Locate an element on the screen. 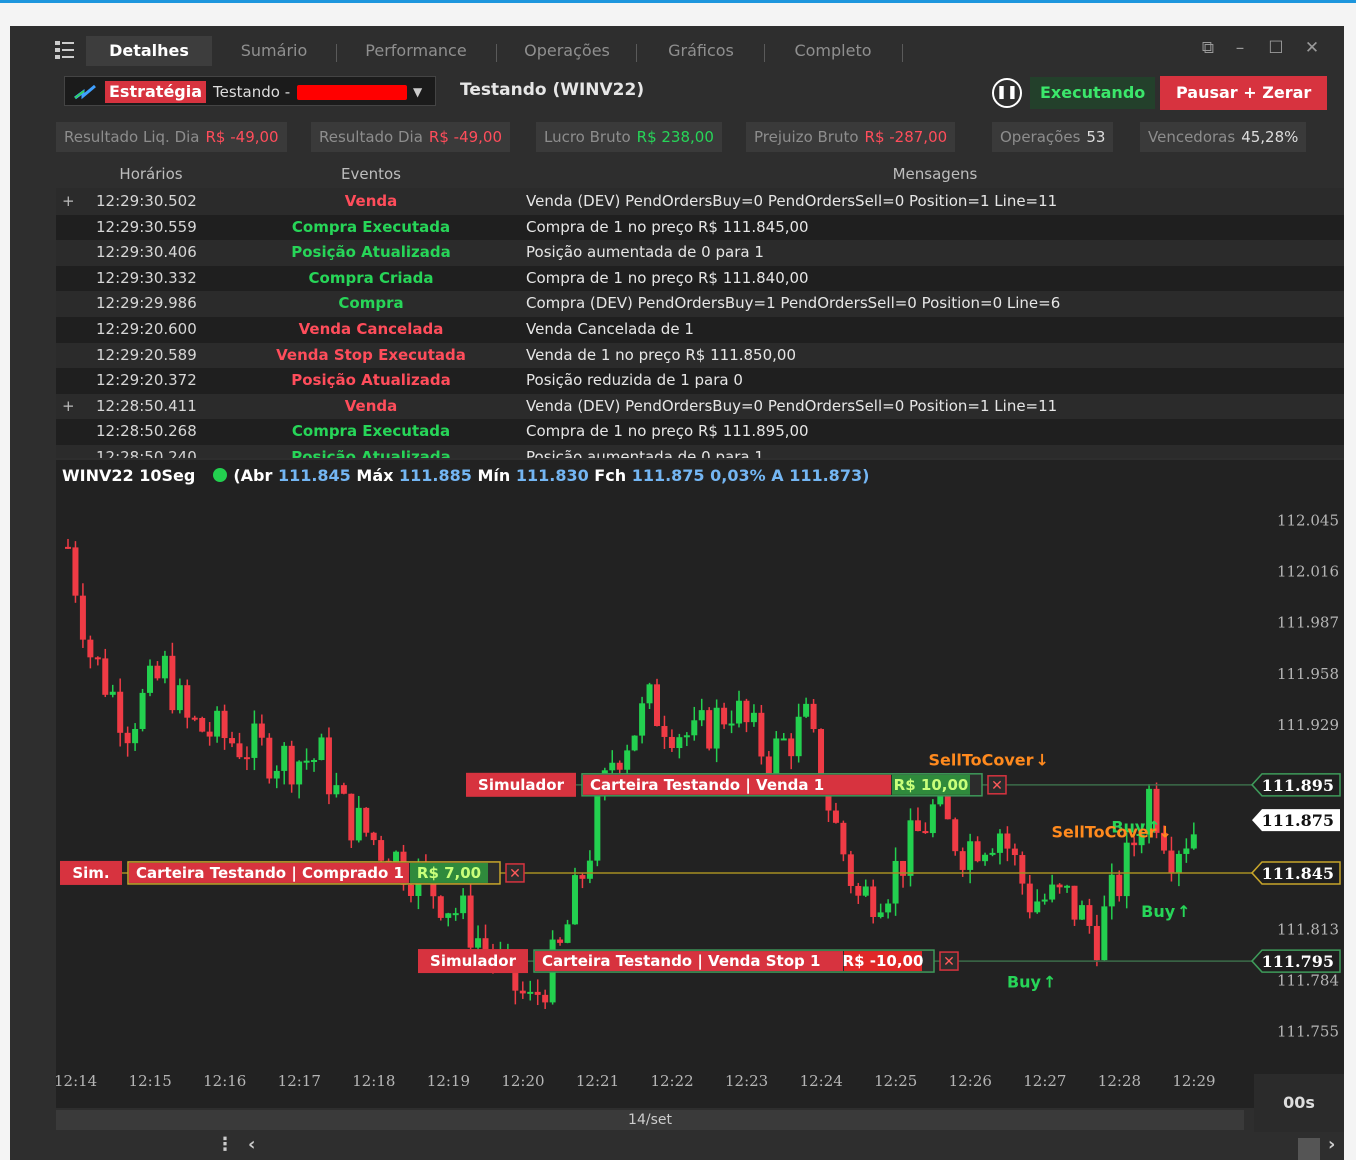  close-icon: ✕ is located at coordinates (1312, 48).